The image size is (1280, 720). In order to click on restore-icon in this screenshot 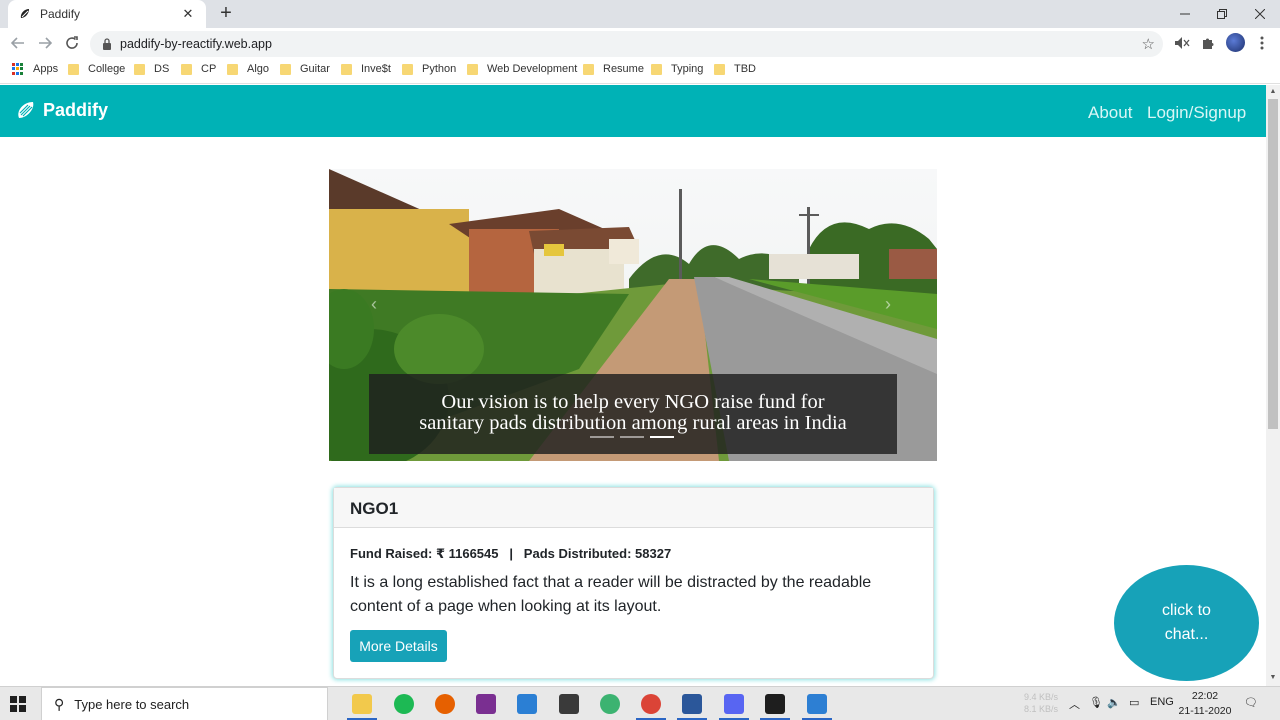, I will do `click(1222, 14)`.